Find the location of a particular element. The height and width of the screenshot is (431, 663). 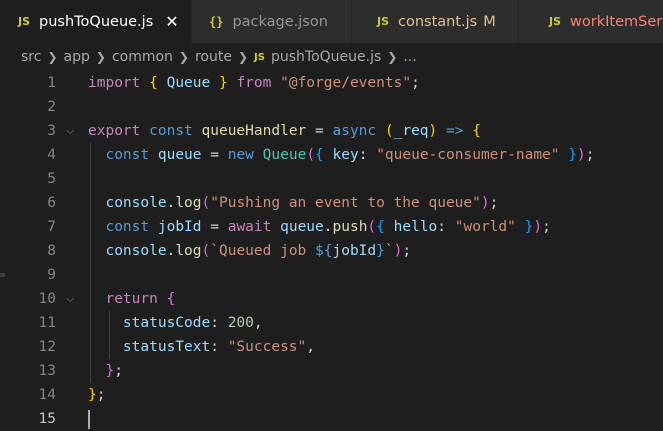

code-line: 14}; is located at coordinates (331, 395).